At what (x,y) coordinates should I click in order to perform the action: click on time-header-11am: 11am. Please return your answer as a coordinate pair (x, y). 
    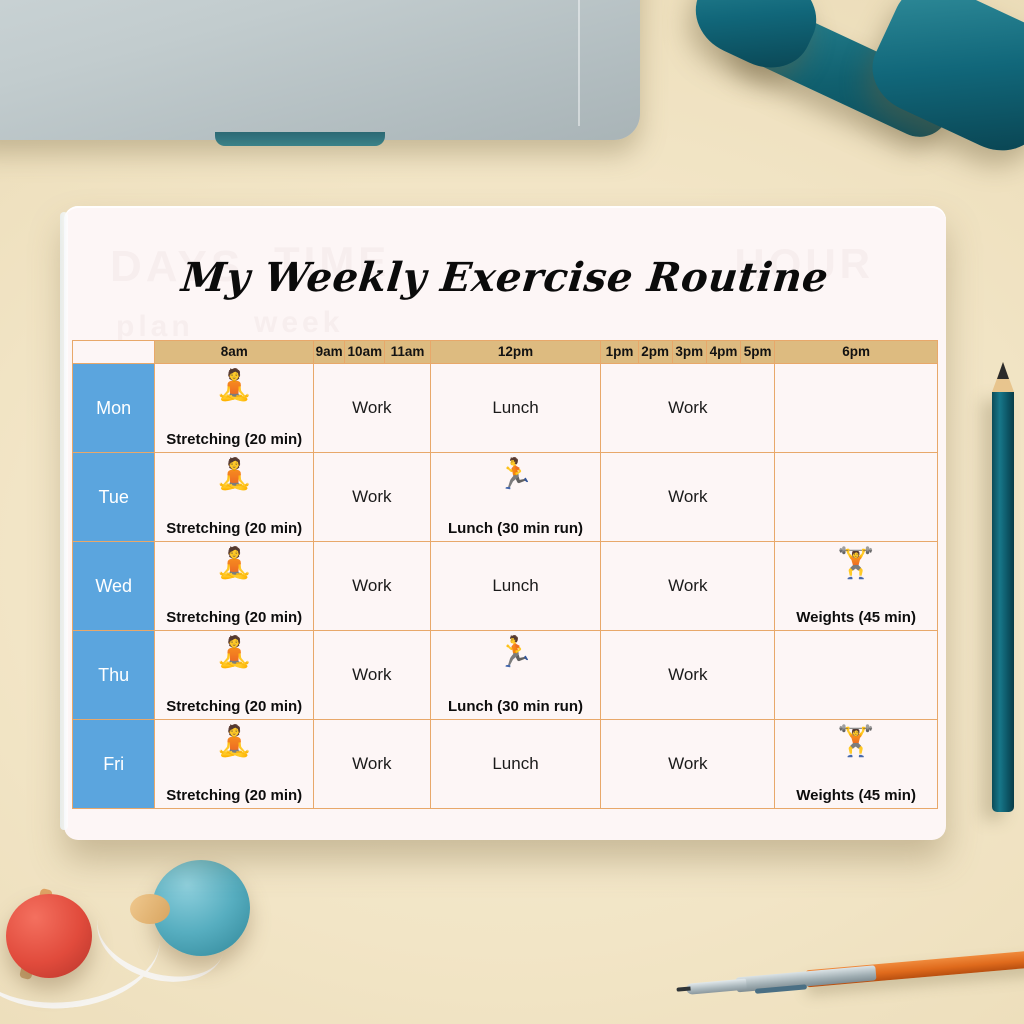
    Looking at the image, I should click on (407, 352).